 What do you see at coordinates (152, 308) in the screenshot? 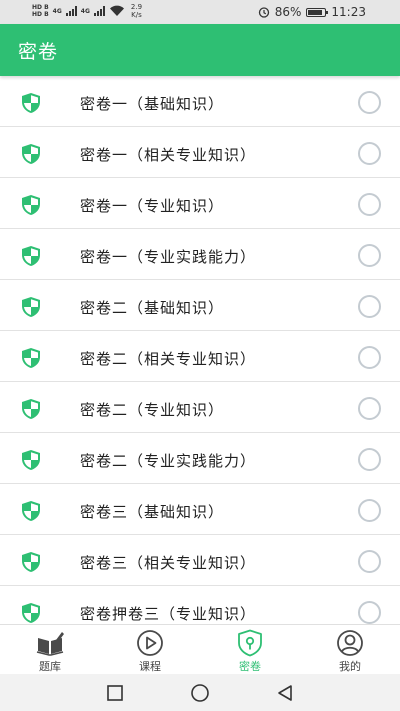
I see `list-item-label: 密卷二（基础知识）` at bounding box center [152, 308].